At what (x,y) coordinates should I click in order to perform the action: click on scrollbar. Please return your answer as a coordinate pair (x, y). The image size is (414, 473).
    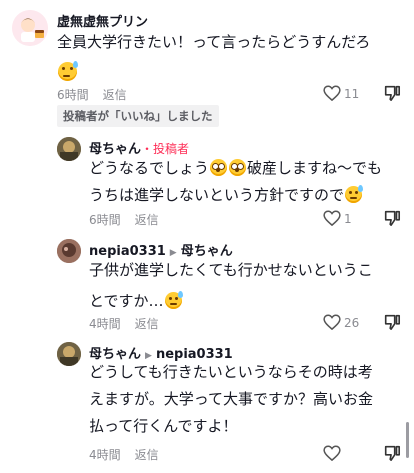
    Looking at the image, I should click on (407, 440).